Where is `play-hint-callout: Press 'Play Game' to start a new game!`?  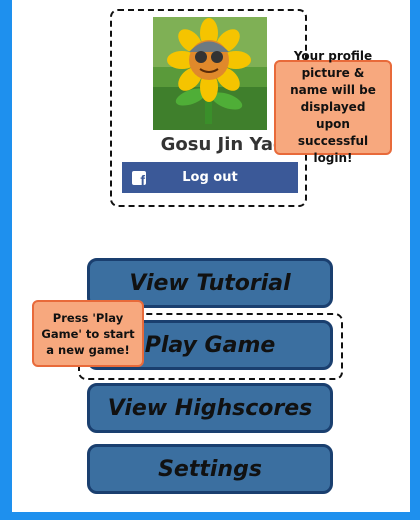
play-hint-callout: Press 'Play Game' to start a new game! is located at coordinates (88, 333).